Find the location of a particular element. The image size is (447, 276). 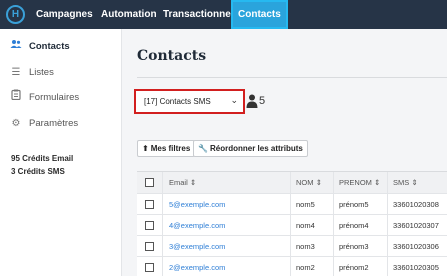

gear-icon: ⚙ is located at coordinates (16, 123).